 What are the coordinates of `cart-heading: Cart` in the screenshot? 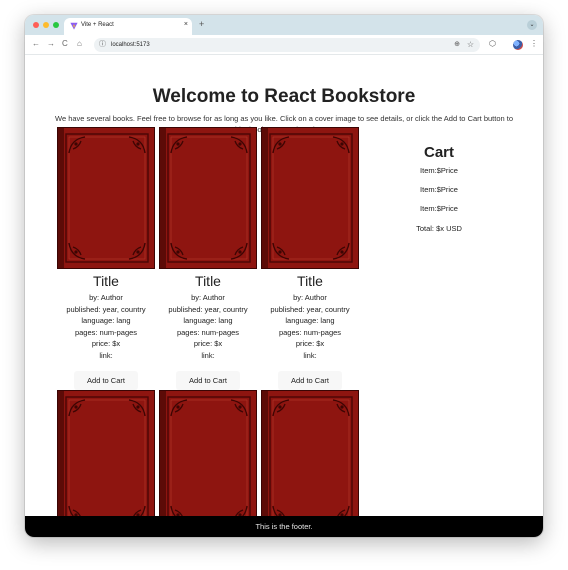 It's located at (438, 152).